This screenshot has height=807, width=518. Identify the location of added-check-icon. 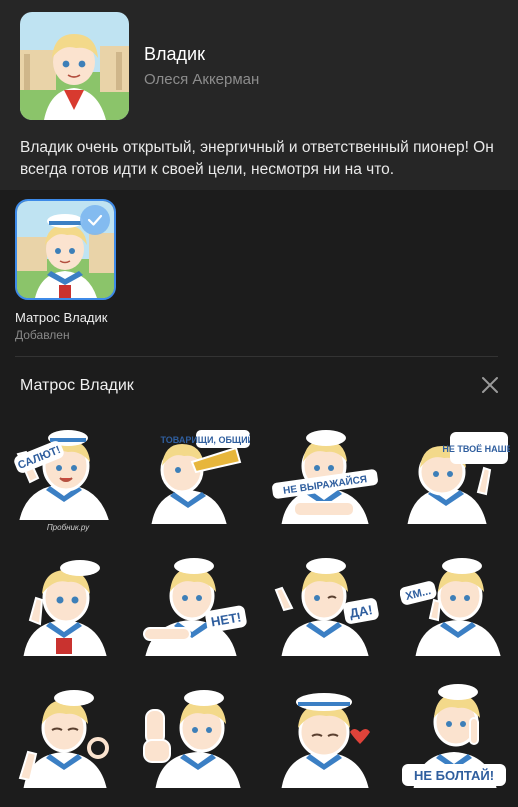
(95, 220).